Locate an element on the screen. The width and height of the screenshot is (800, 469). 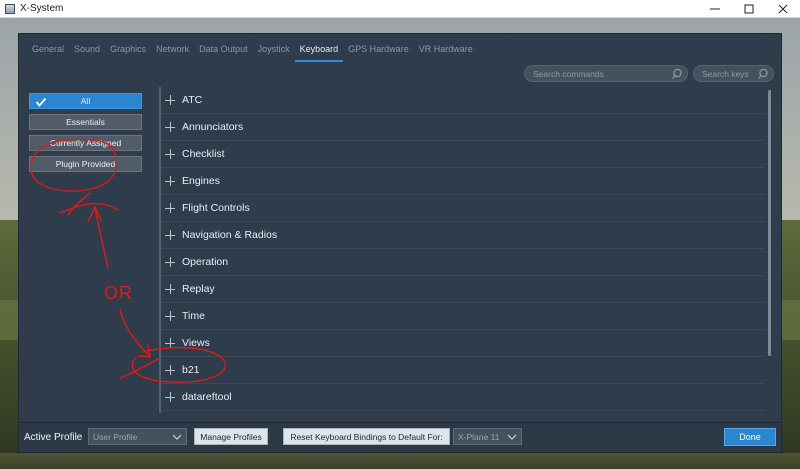
filter-all-label: All is located at coordinates (85, 101).